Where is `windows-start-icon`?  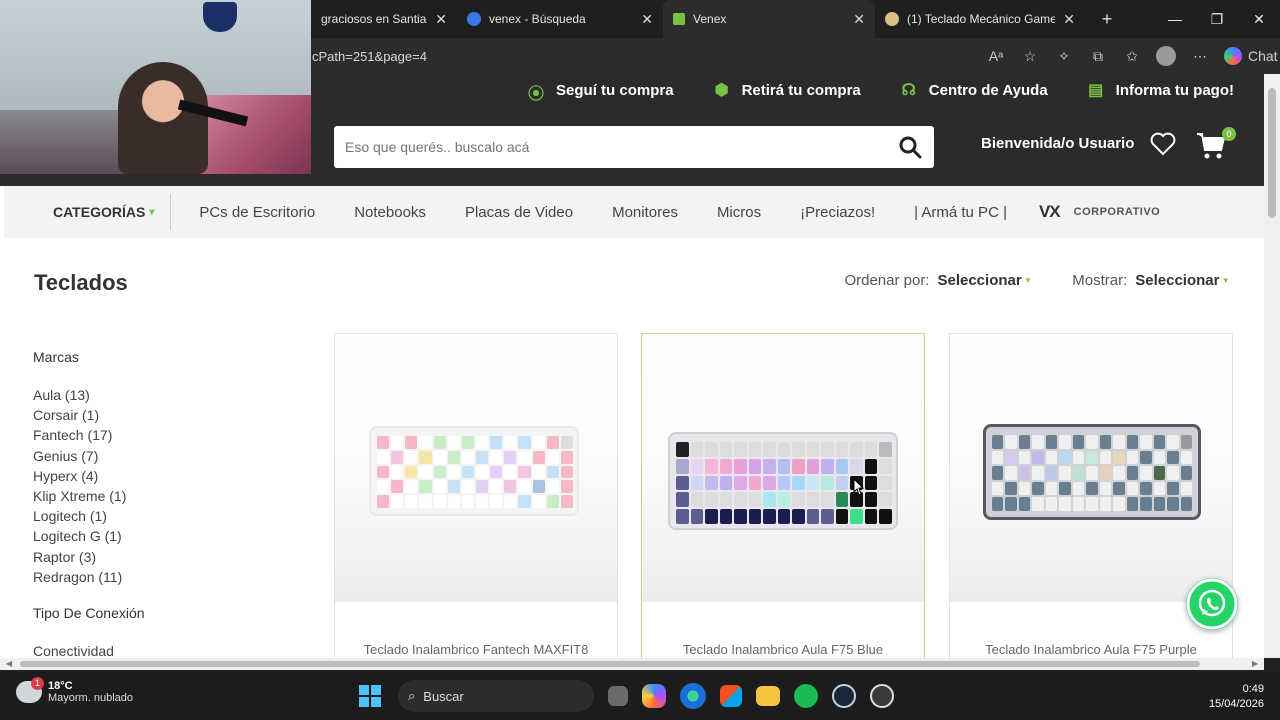
windows-start-icon is located at coordinates (370, 696).